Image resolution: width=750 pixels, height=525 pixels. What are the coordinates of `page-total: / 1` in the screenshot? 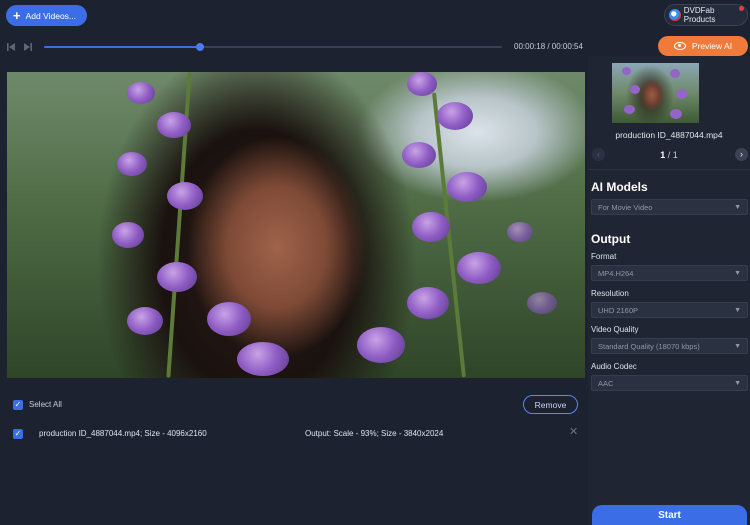 It's located at (672, 155).